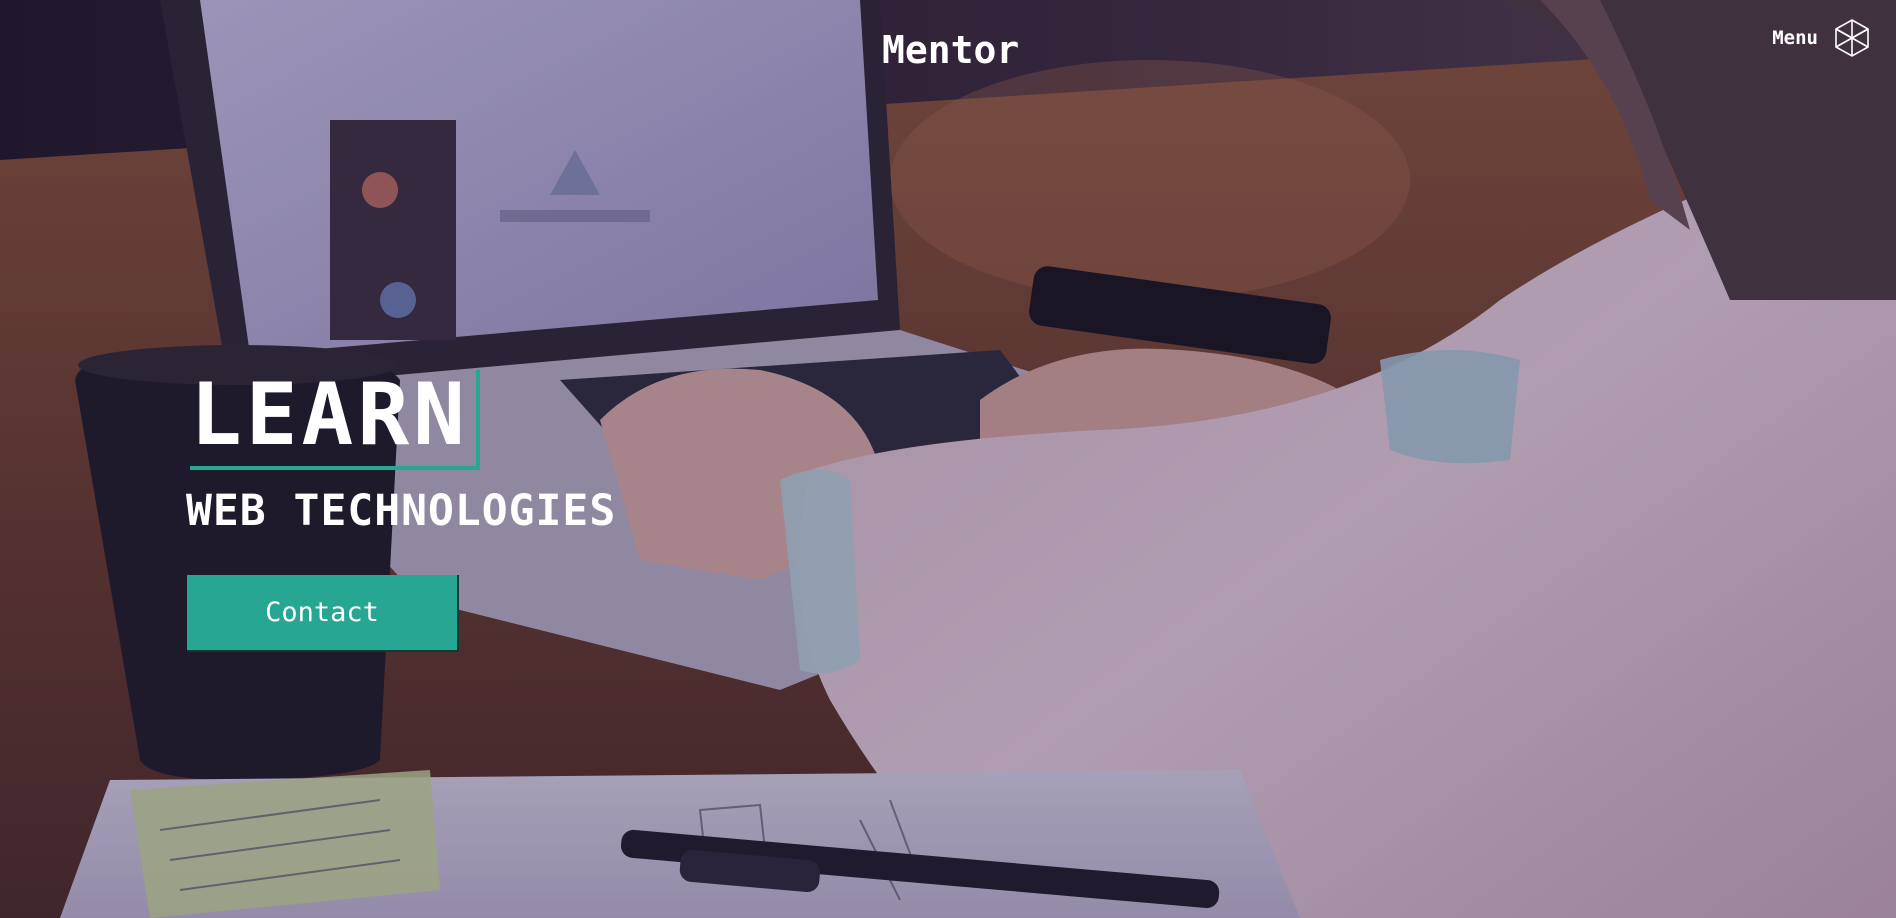 This screenshot has width=1896, height=918. Describe the element at coordinates (401, 511) in the screenshot. I see `hero-subheadline: WEB TECHNOLOGIES` at that location.